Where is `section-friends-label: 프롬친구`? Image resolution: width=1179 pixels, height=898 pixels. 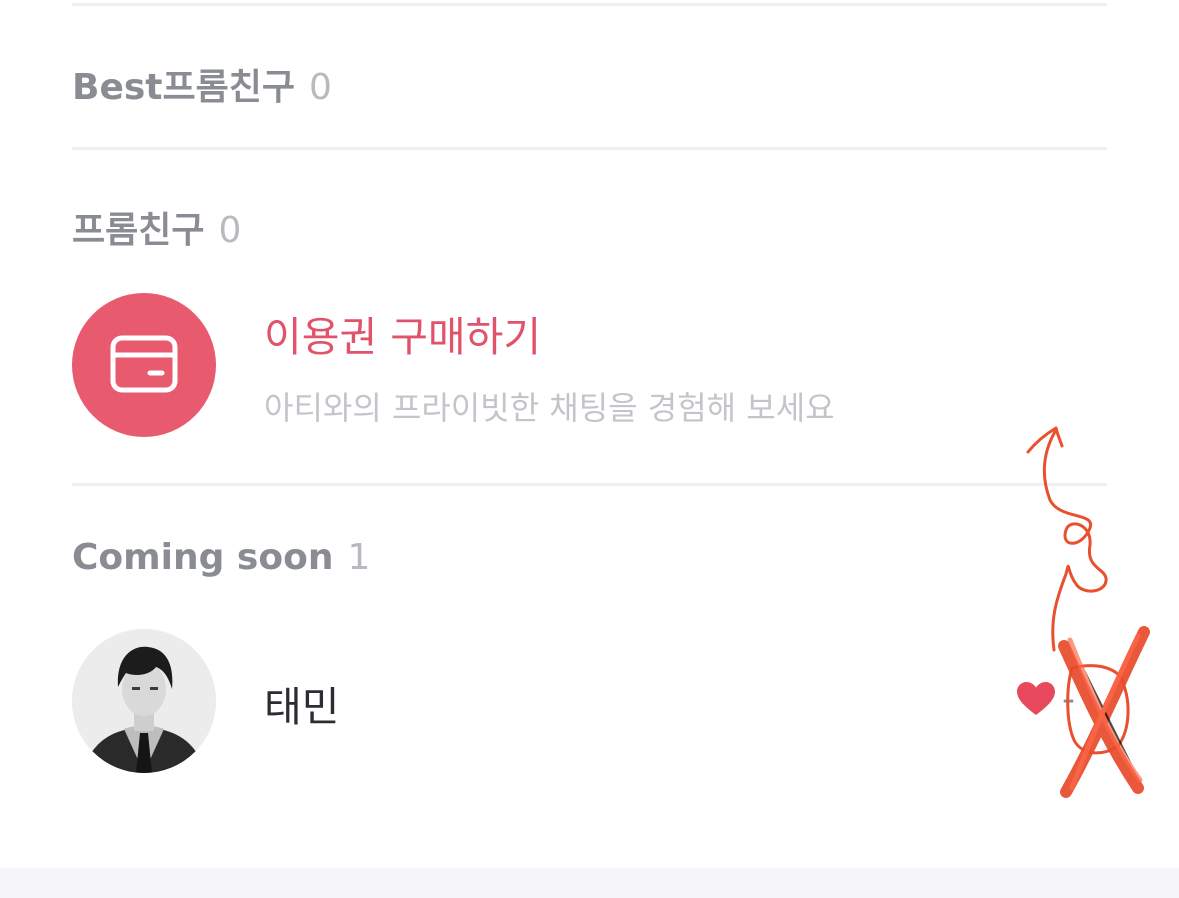
section-friends-label: 프롬친구 is located at coordinates (138, 230).